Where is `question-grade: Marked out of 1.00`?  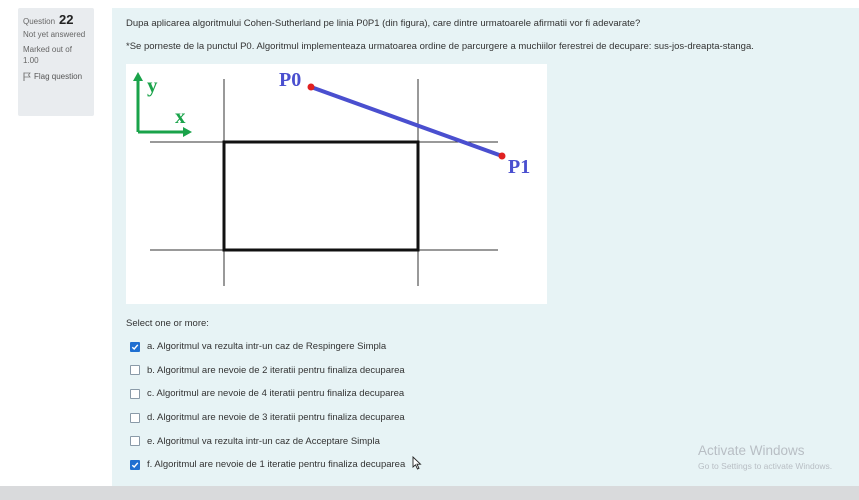 question-grade: Marked out of 1.00 is located at coordinates (56, 55).